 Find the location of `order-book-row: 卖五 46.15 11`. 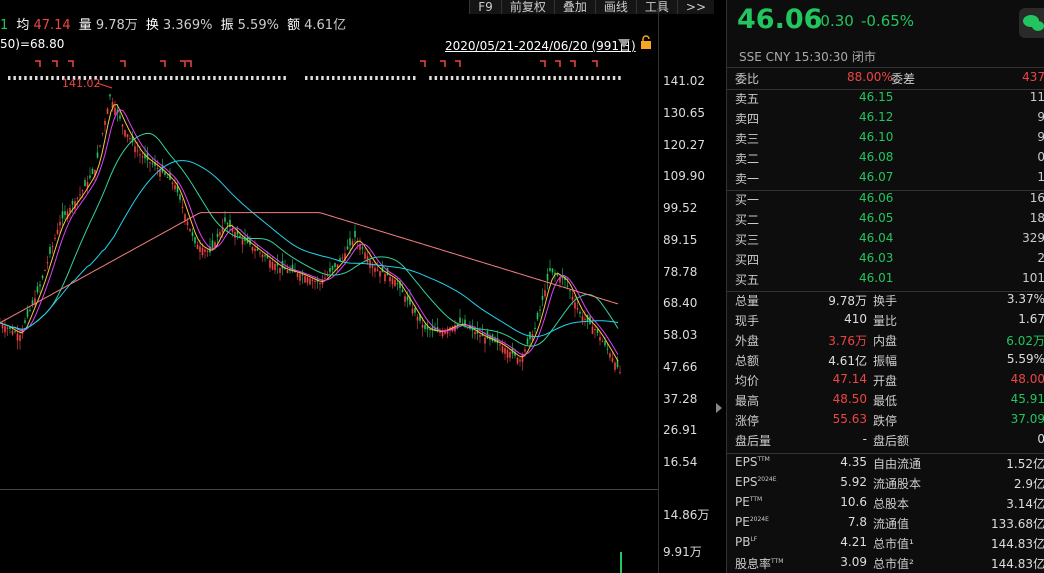

order-book-row: 卖五 46.15 11 is located at coordinates (885, 100).